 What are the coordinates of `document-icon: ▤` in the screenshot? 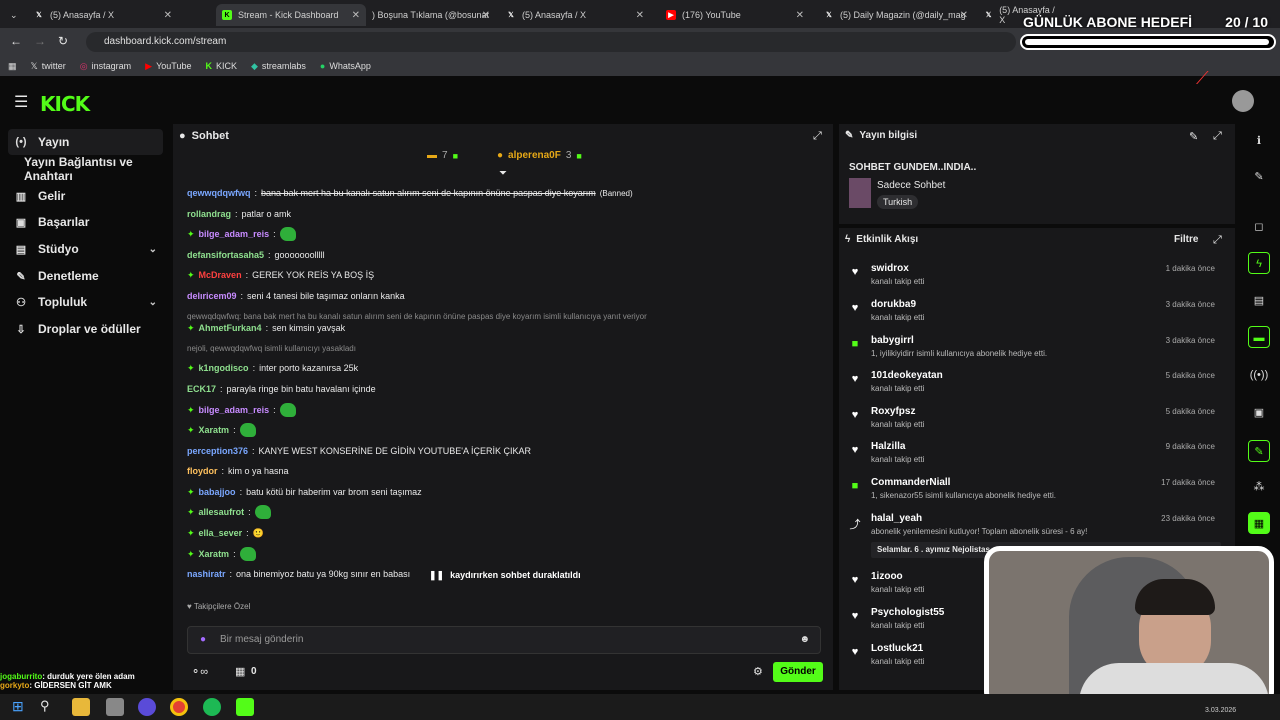 It's located at (1259, 301).